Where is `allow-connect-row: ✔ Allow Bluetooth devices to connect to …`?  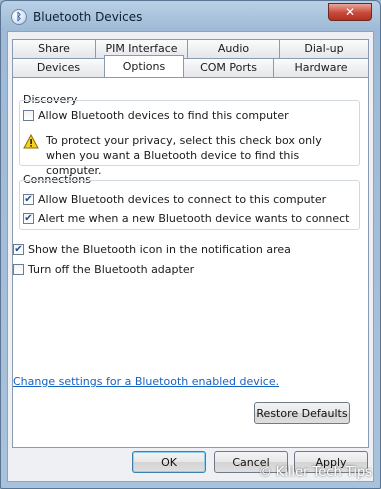
allow-connect-row: ✔ Allow Bluetooth devices to connect to … is located at coordinates (174, 199).